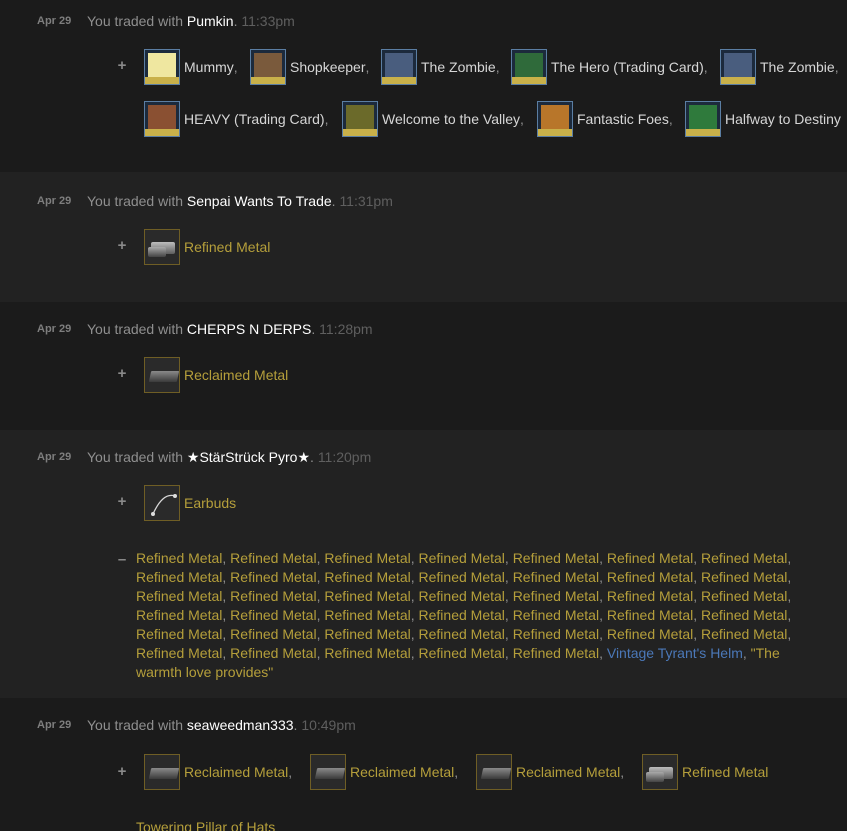  What do you see at coordinates (366, 201) in the screenshot?
I see `trade-time: 11:31pm` at bounding box center [366, 201].